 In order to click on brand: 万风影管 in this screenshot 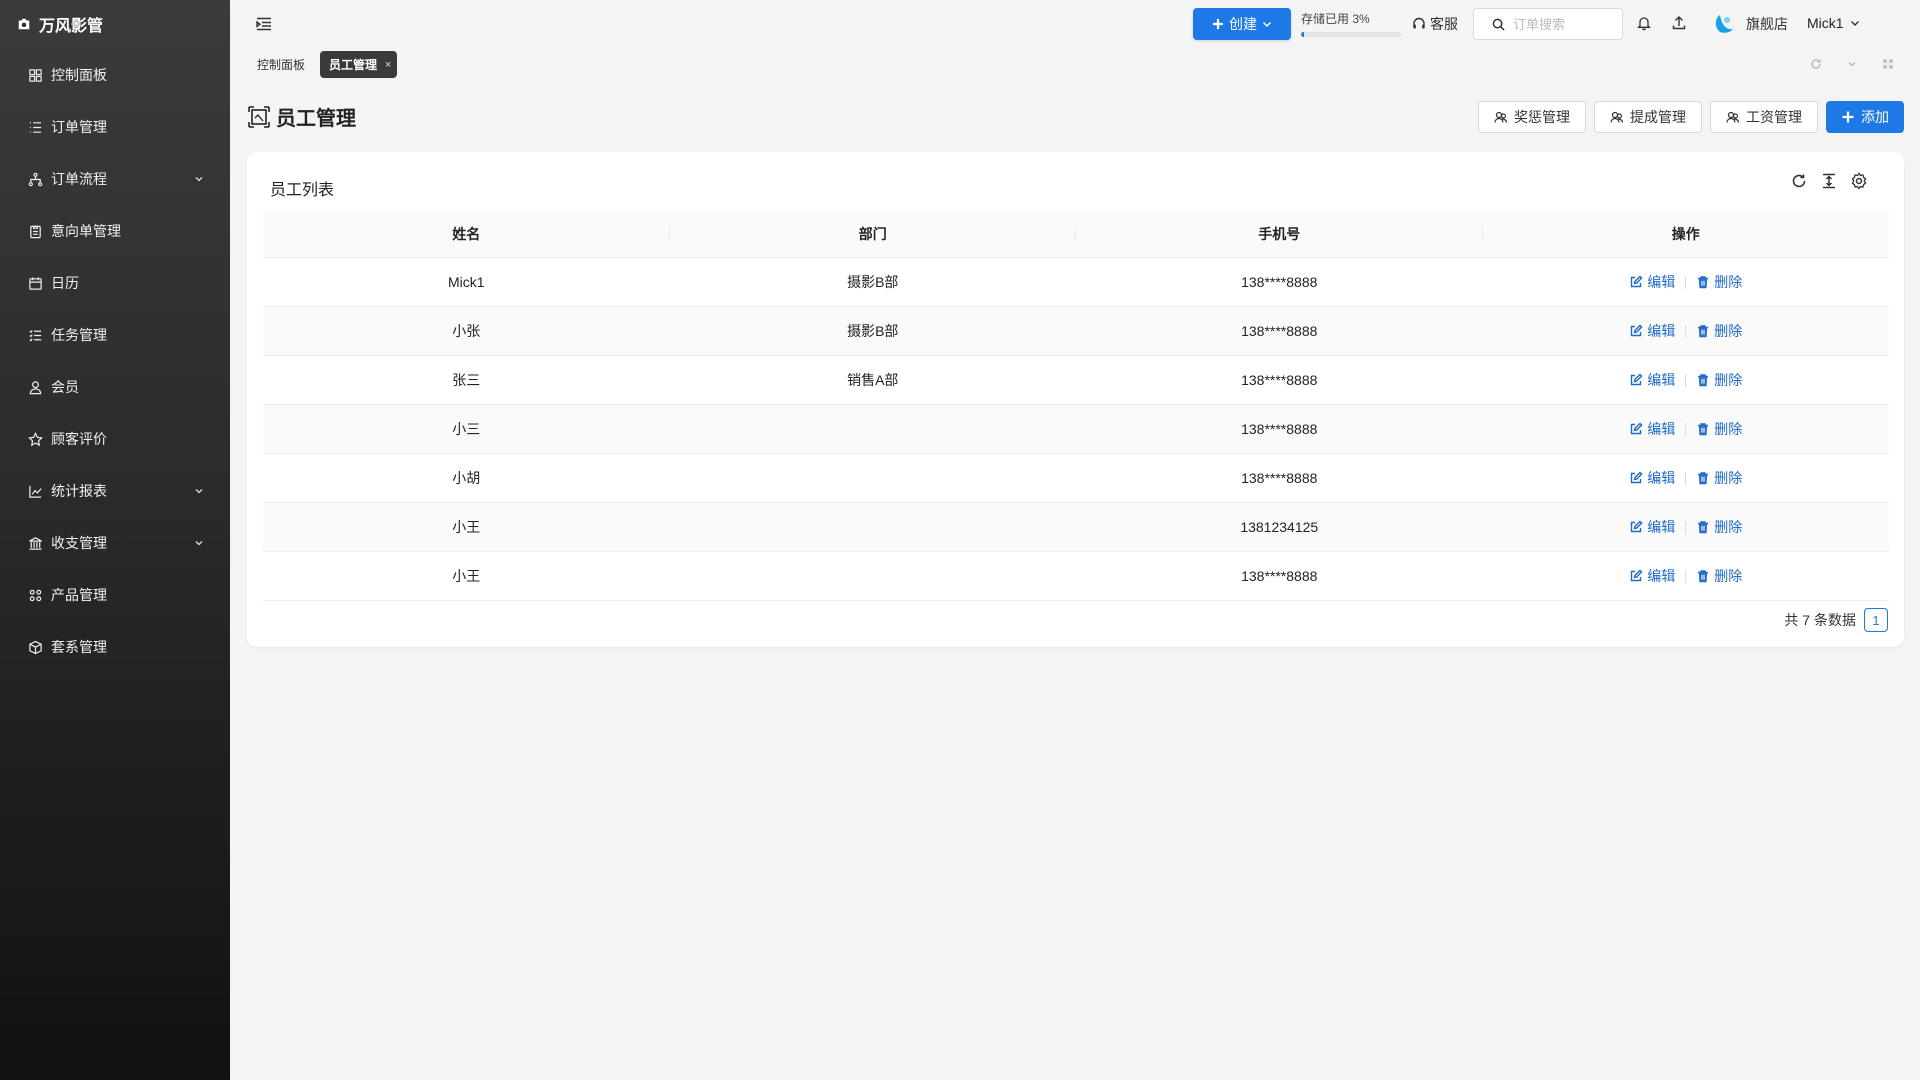, I will do `click(115, 24)`.